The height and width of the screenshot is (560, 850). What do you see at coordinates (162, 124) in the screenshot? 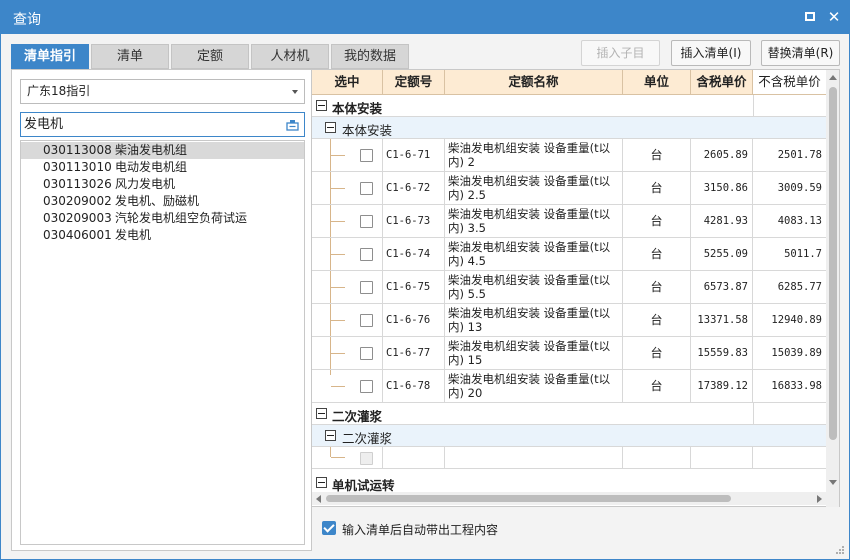
I see `search-input: 发电机` at bounding box center [162, 124].